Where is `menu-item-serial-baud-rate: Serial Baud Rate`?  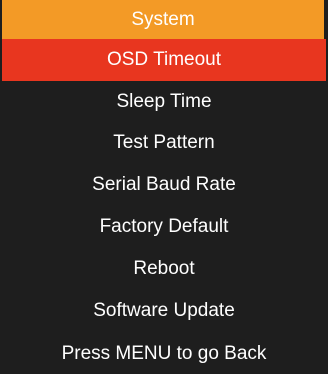
menu-item-serial-baud-rate: Serial Baud Rate is located at coordinates (164, 185).